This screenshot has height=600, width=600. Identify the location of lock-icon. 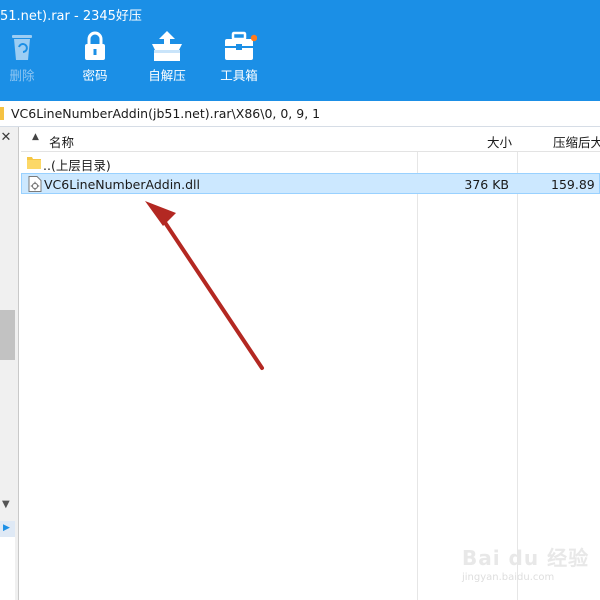
(95, 45).